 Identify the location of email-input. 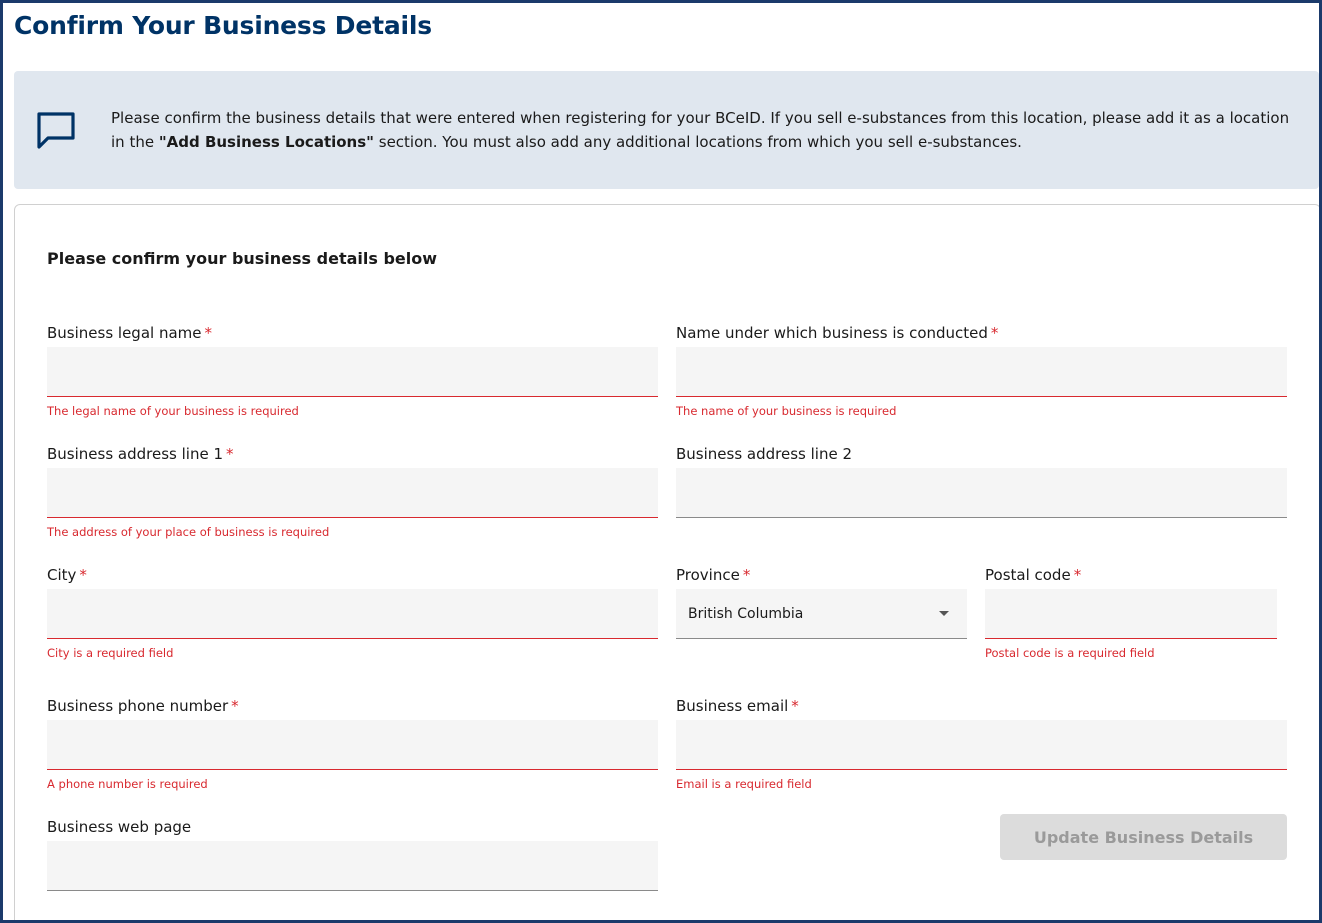
(981, 745).